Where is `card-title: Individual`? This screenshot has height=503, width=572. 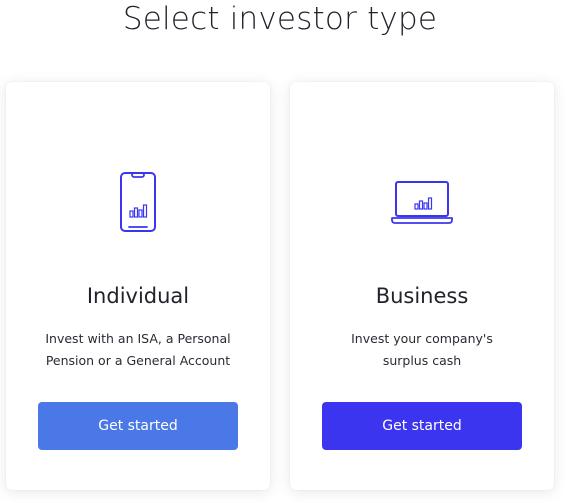 card-title: Individual is located at coordinates (138, 296).